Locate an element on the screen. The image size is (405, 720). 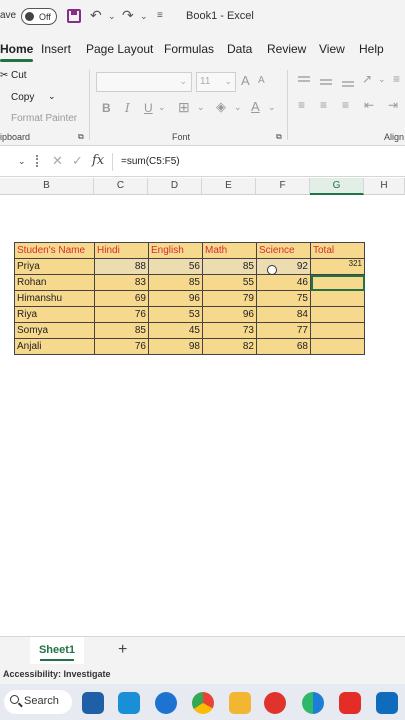
cut-button: Cut is located at coordinates (19, 75).